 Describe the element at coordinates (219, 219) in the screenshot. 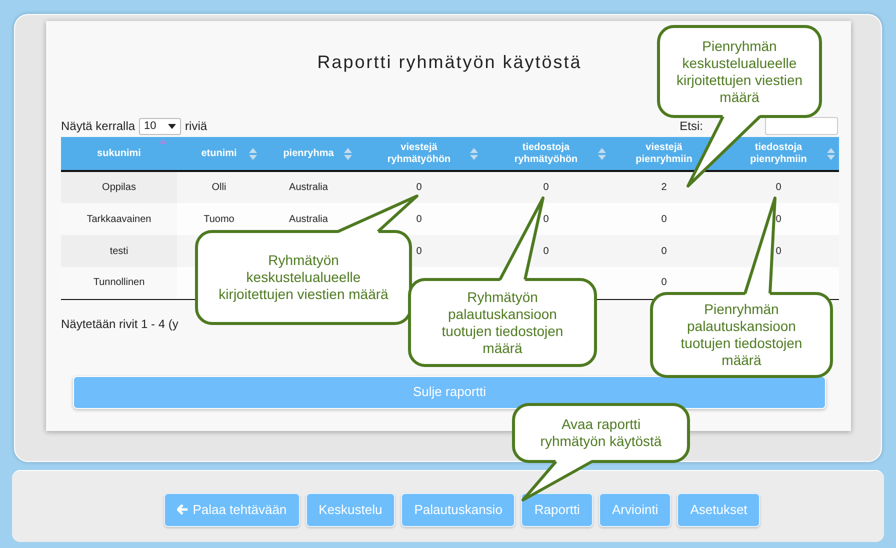

I see `table-cell: Tuomo` at that location.